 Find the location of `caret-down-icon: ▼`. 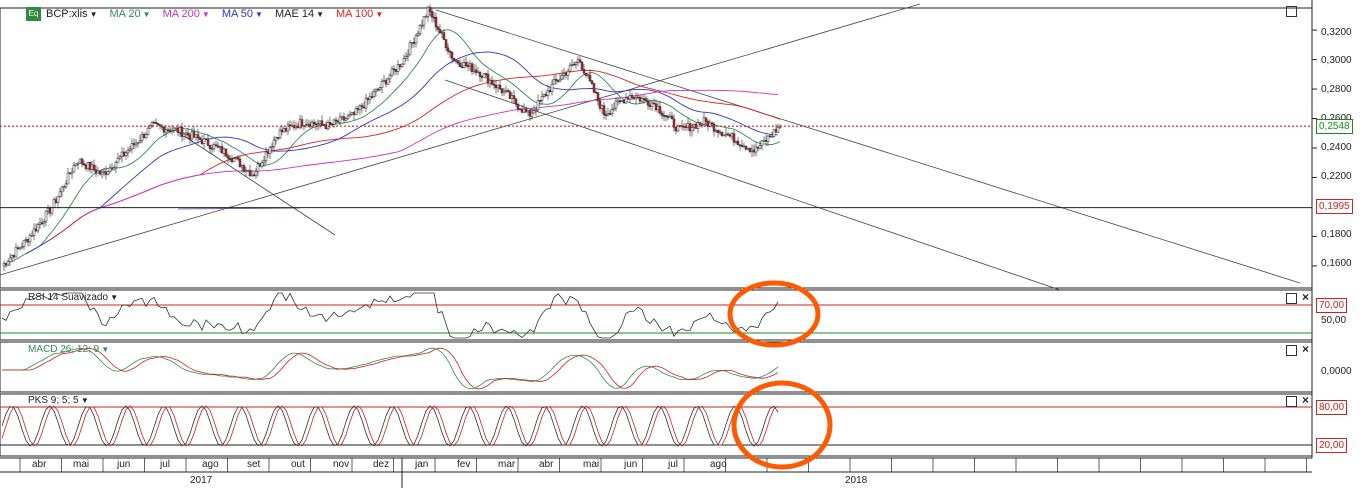

caret-down-icon: ▼ is located at coordinates (320, 14).